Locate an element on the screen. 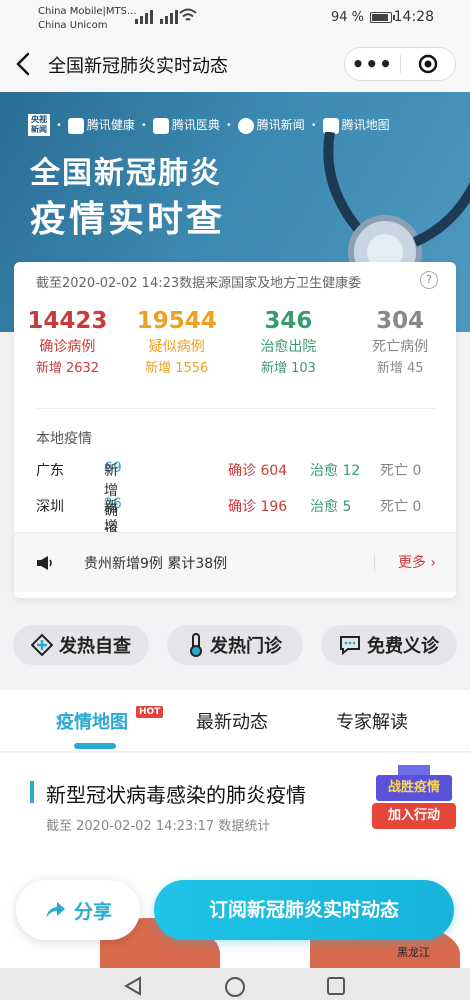 The image size is (470, 1000). stat-label: 死亡病例 is located at coordinates (400, 347).